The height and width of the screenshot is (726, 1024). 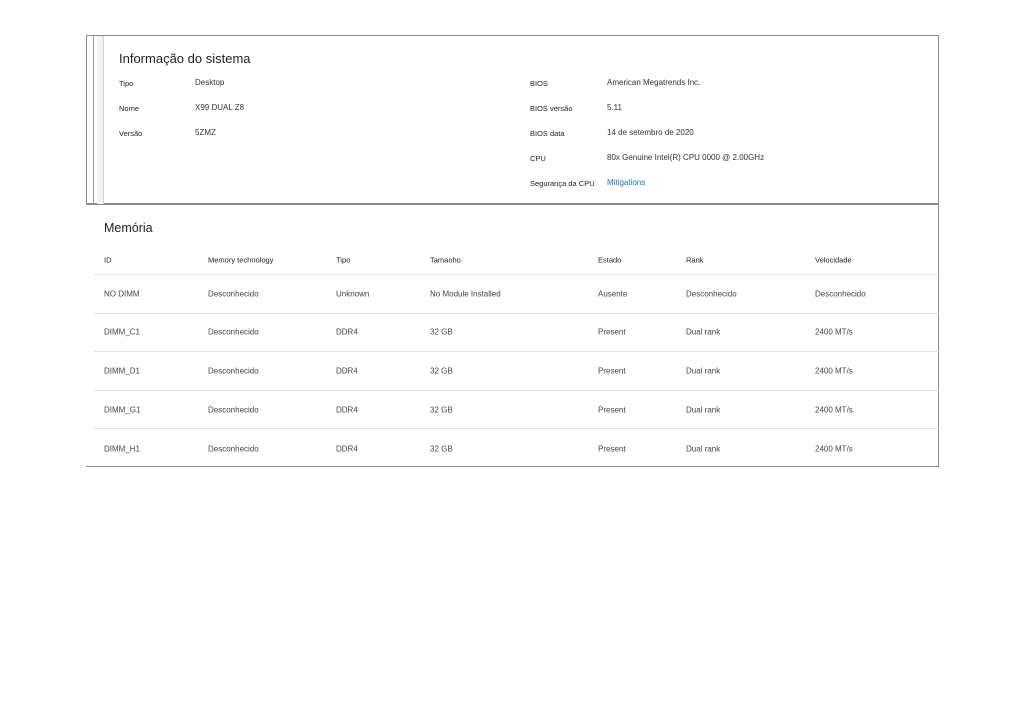 I want to click on system-info-title: Informação do sistema, so click(x=185, y=58).